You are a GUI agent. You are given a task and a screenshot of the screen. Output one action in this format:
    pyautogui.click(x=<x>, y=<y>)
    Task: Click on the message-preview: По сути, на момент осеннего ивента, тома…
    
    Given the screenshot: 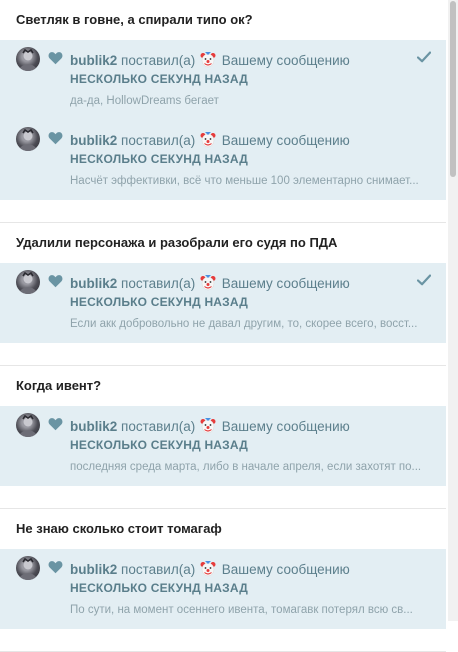 What is the action you would take?
    pyautogui.click(x=251, y=610)
    